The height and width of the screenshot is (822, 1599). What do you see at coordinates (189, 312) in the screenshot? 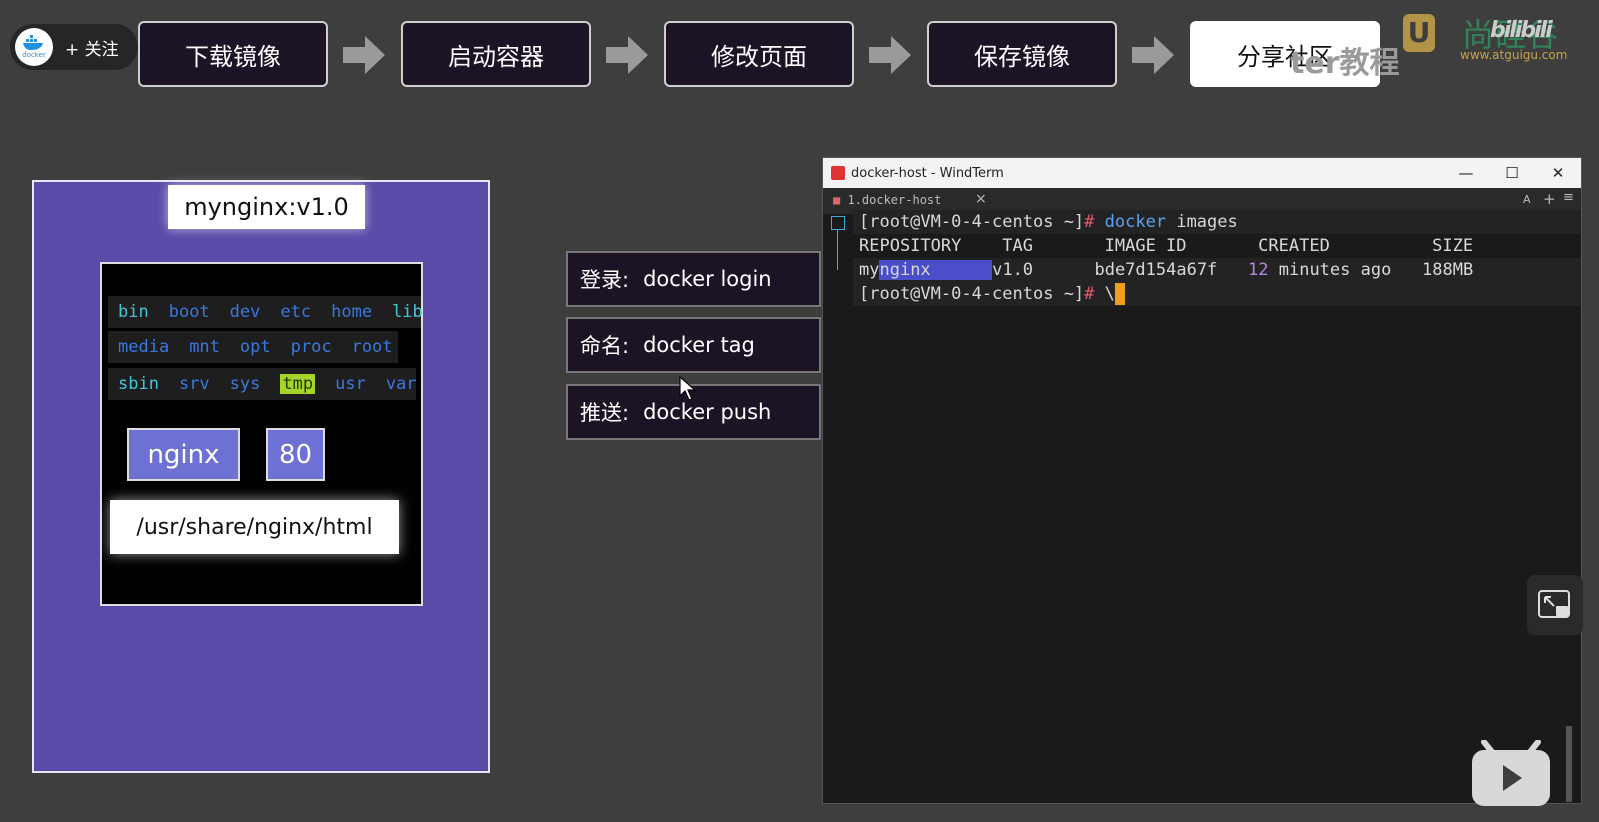
I see `fs-dir: boot` at bounding box center [189, 312].